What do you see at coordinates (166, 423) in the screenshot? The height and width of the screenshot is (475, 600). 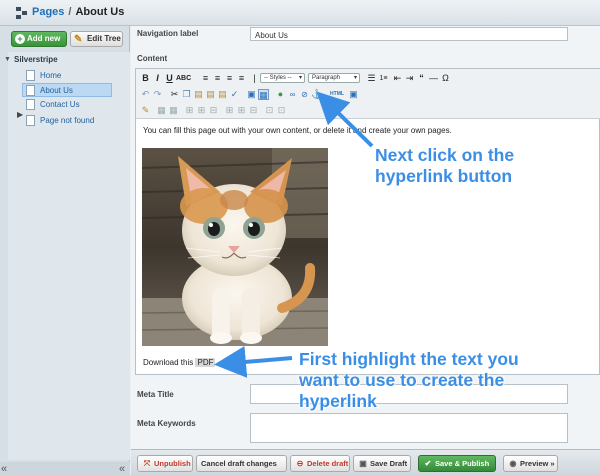 I see `meta-keywords-label: Meta Keywords` at bounding box center [166, 423].